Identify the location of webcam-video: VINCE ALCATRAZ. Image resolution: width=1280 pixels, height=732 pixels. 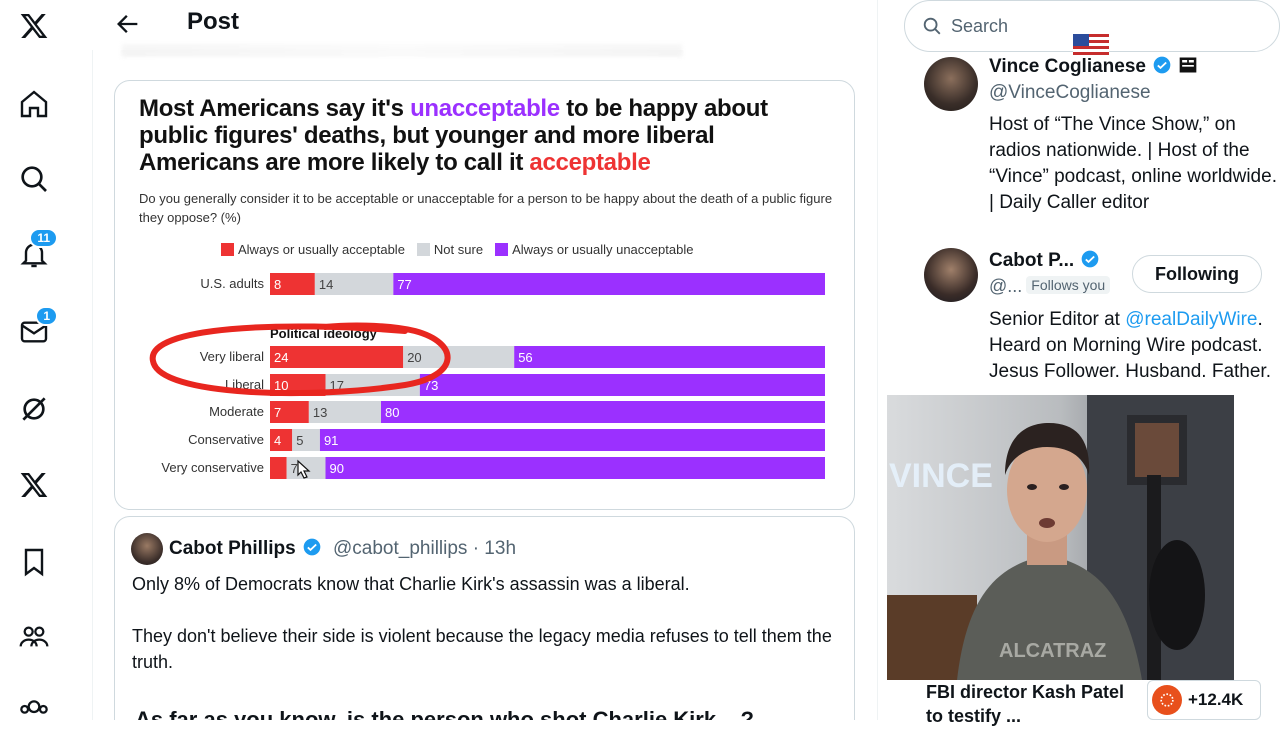
(1060, 537).